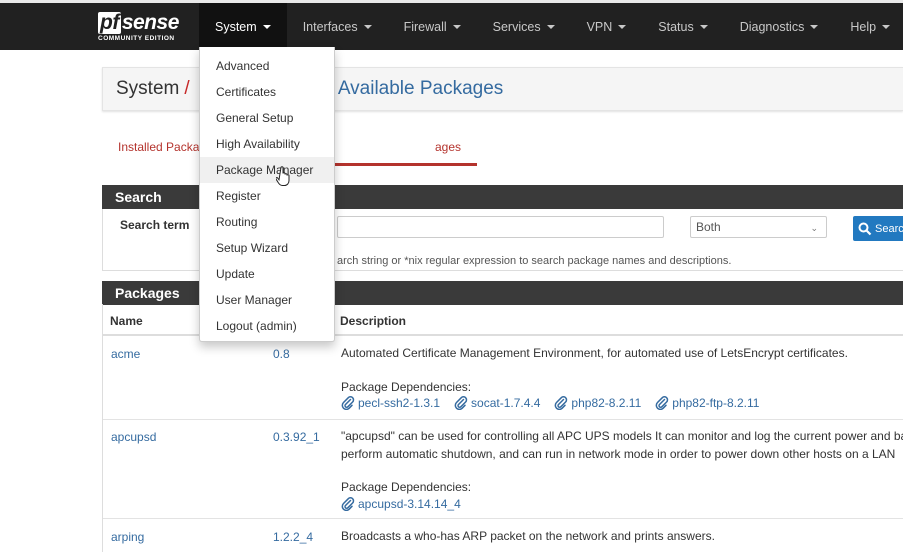 This screenshot has height=552, width=903. What do you see at coordinates (716, 403) in the screenshot?
I see `dependency-label: php82-ftp-8.2.11` at bounding box center [716, 403].